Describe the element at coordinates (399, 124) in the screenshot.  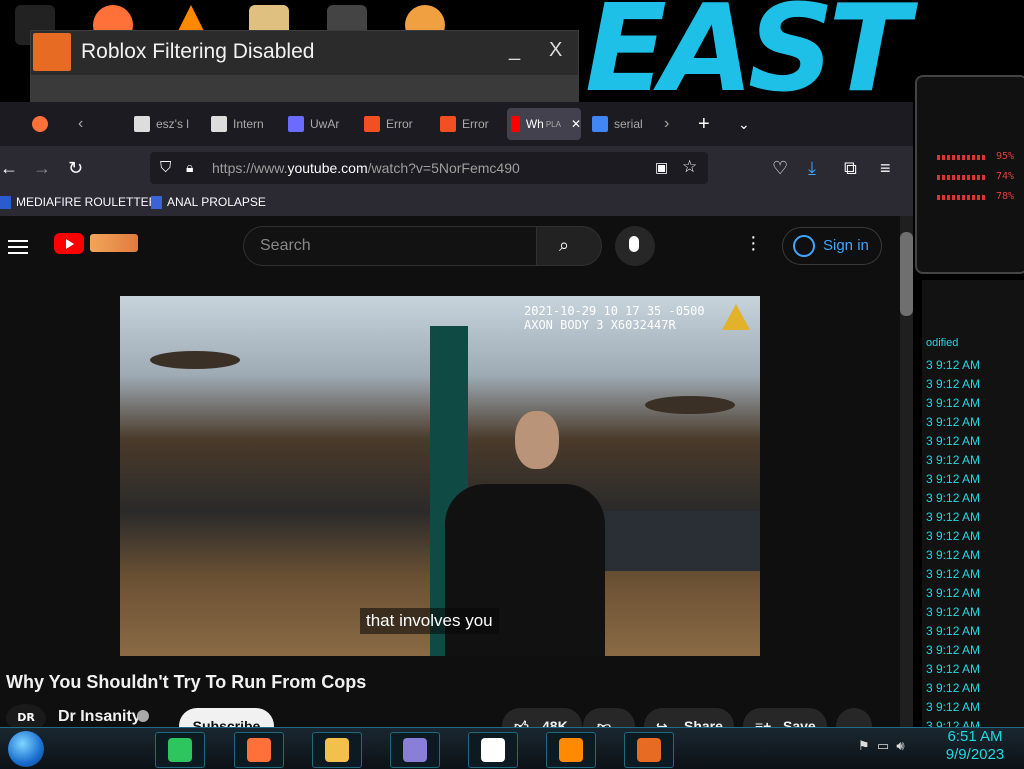
I see `tab-label: Error` at that location.